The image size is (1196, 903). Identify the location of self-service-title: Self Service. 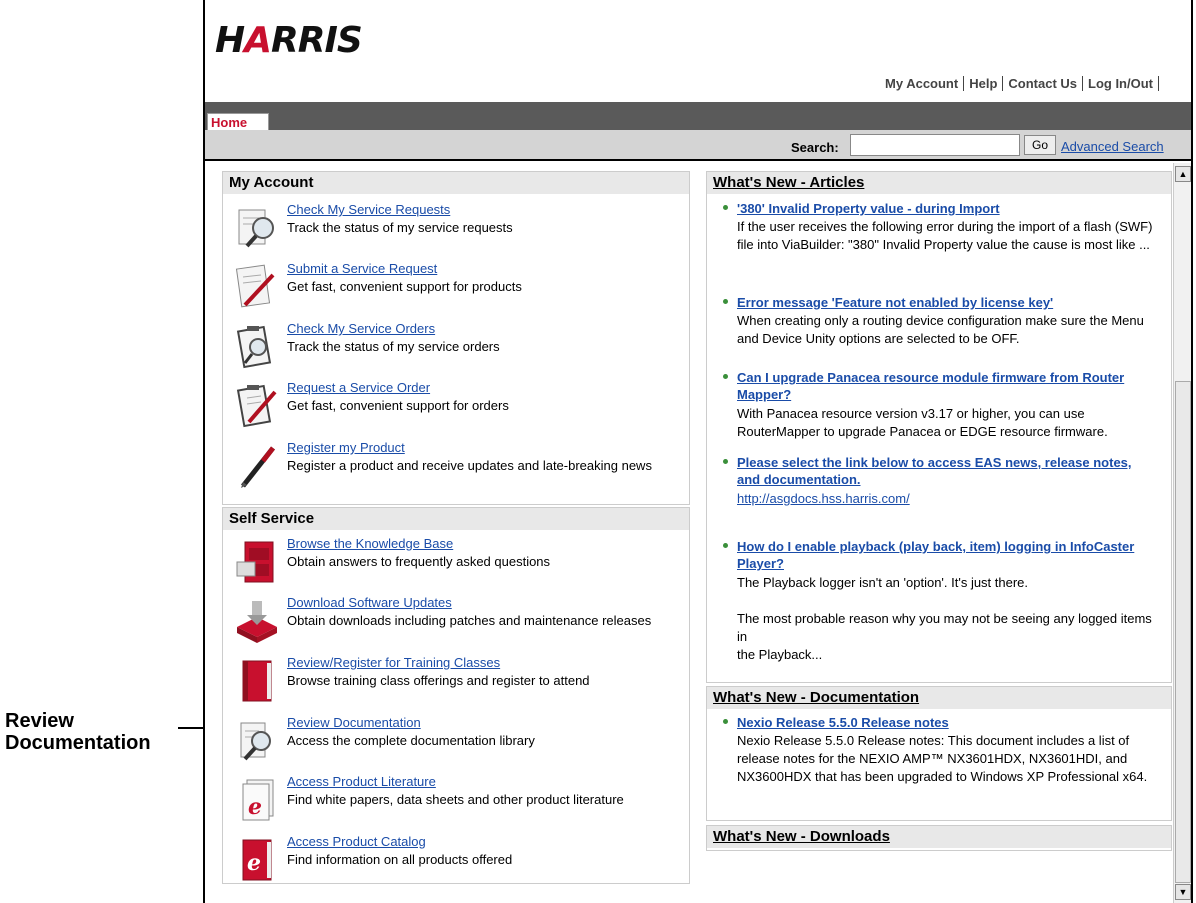
(456, 519).